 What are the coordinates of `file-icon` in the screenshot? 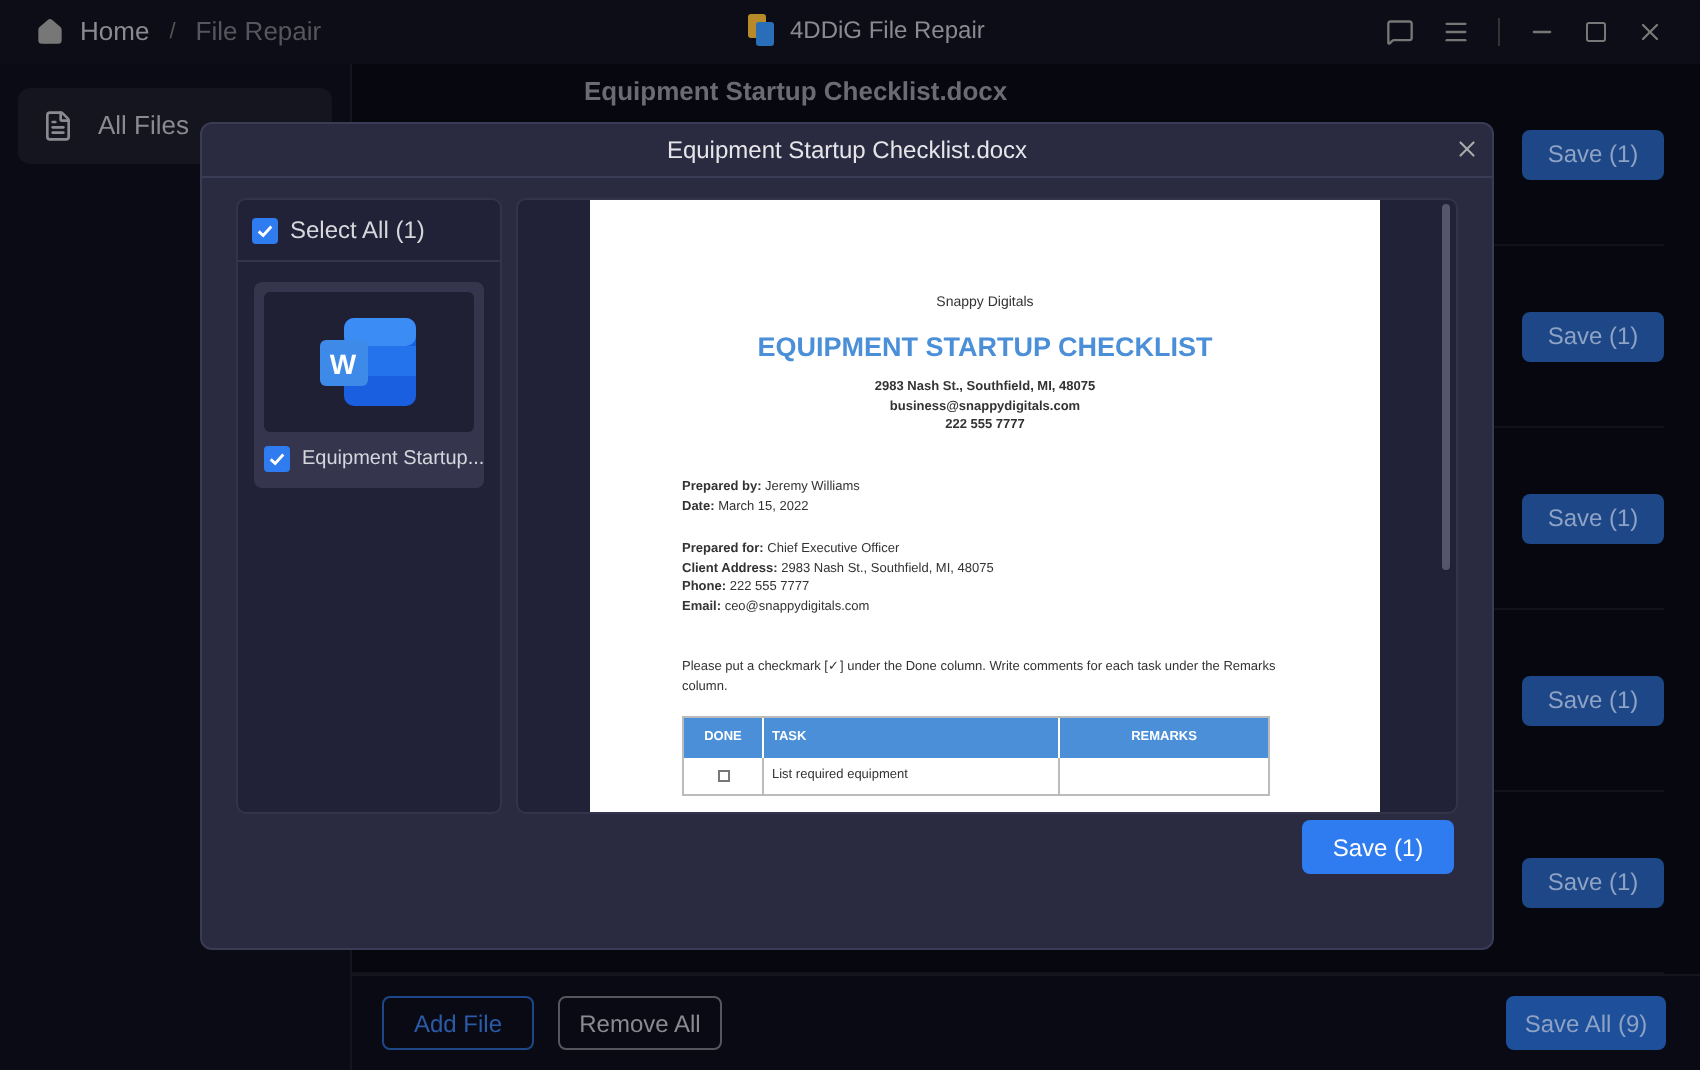 It's located at (58, 126).